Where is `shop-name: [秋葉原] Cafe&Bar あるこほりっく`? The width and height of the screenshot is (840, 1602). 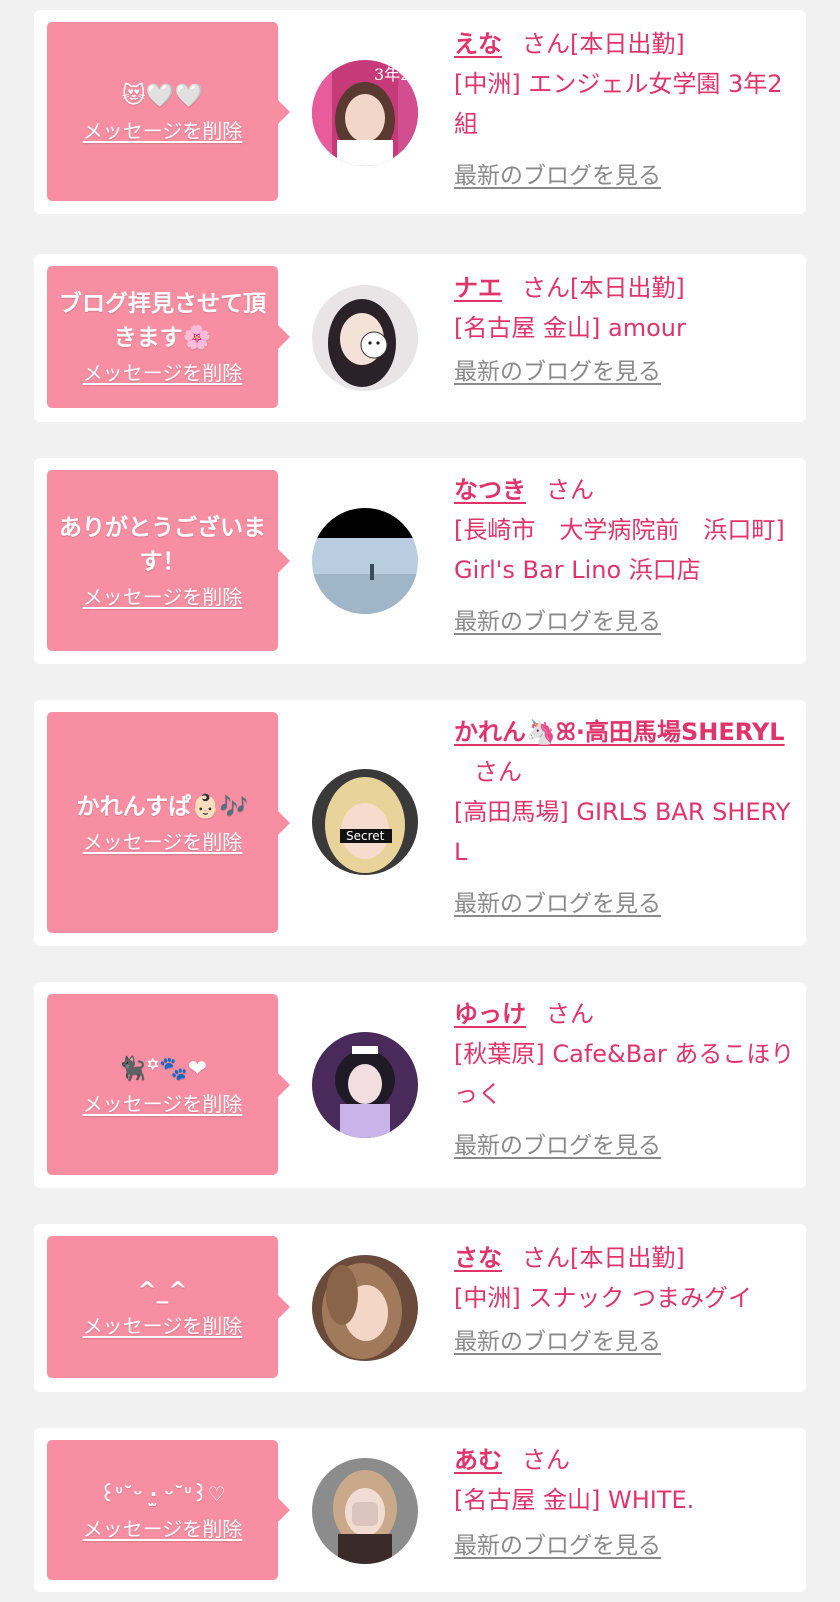 shop-name: [秋葉原] Cafe&Bar あるこほりっく is located at coordinates (624, 1074).